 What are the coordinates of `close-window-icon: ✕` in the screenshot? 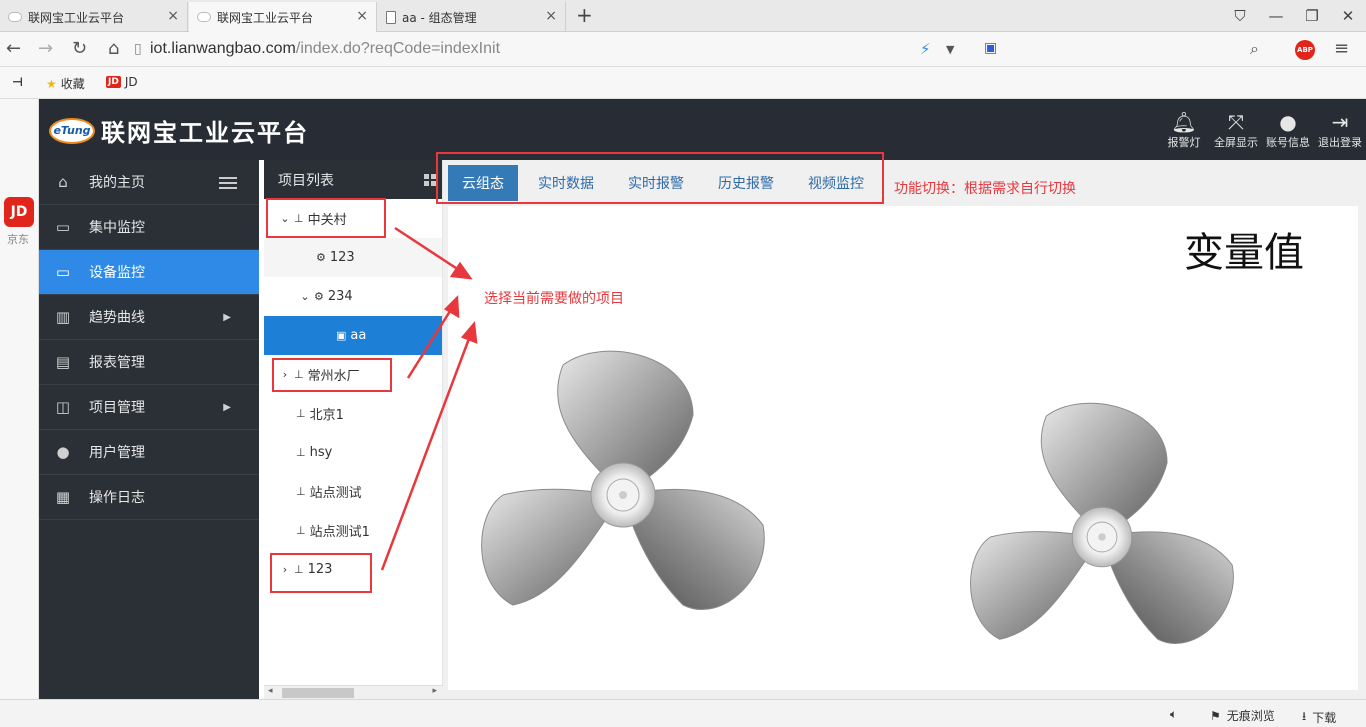 It's located at (1348, 16).